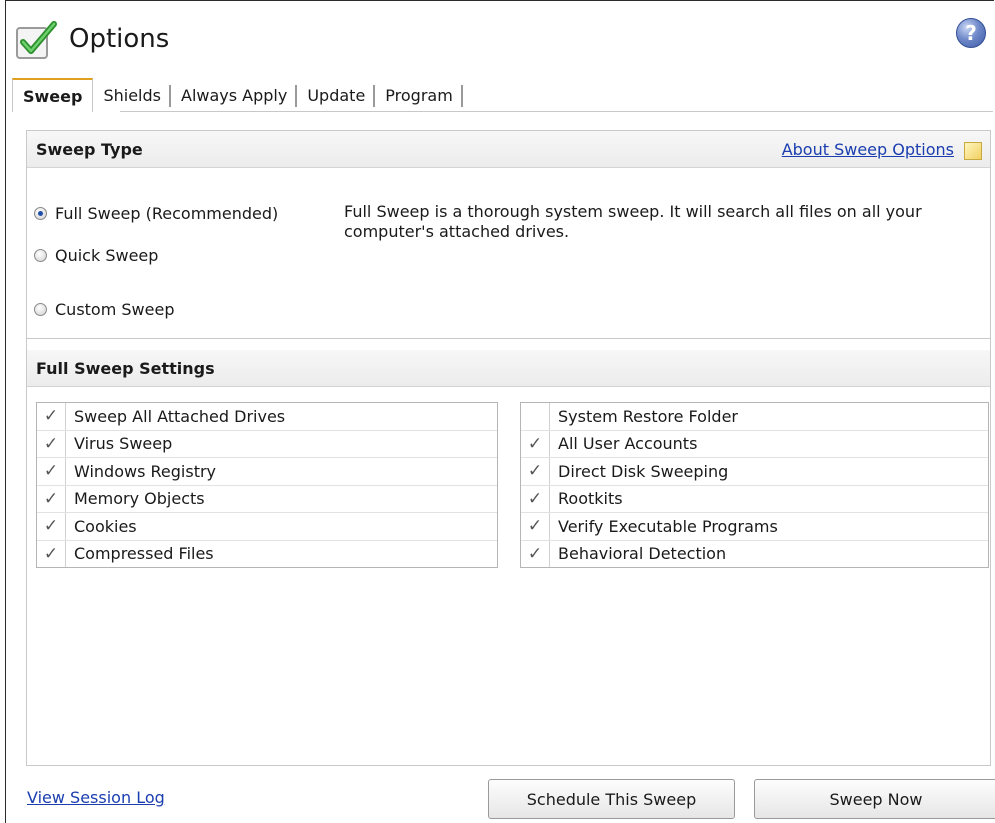 This screenshot has width=995, height=823. Describe the element at coordinates (508, 338) in the screenshot. I see `section-divider` at that location.